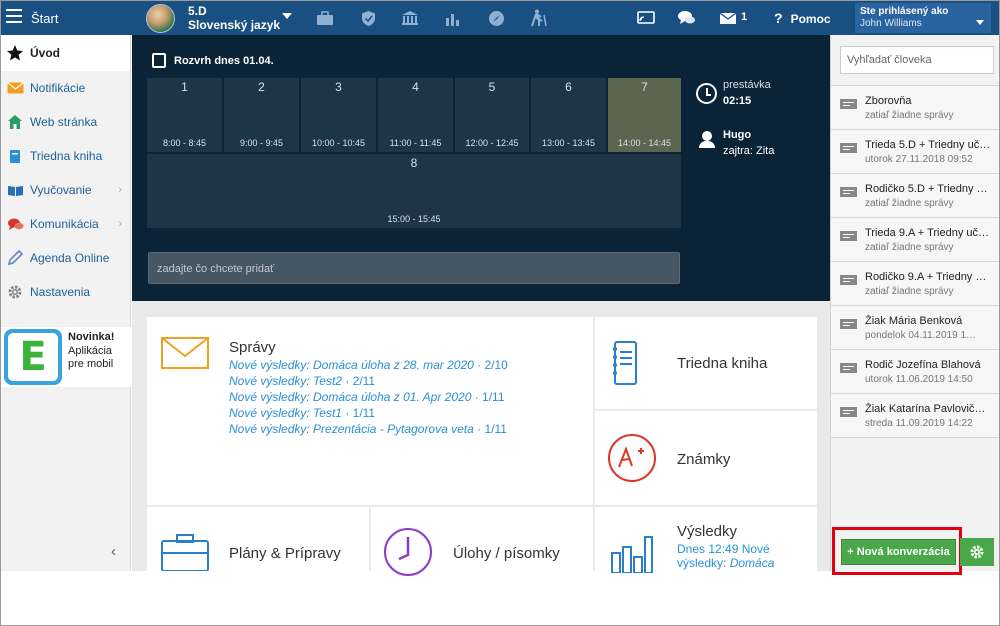  Describe the element at coordinates (15, 258) in the screenshot. I see `pen-icon` at that location.